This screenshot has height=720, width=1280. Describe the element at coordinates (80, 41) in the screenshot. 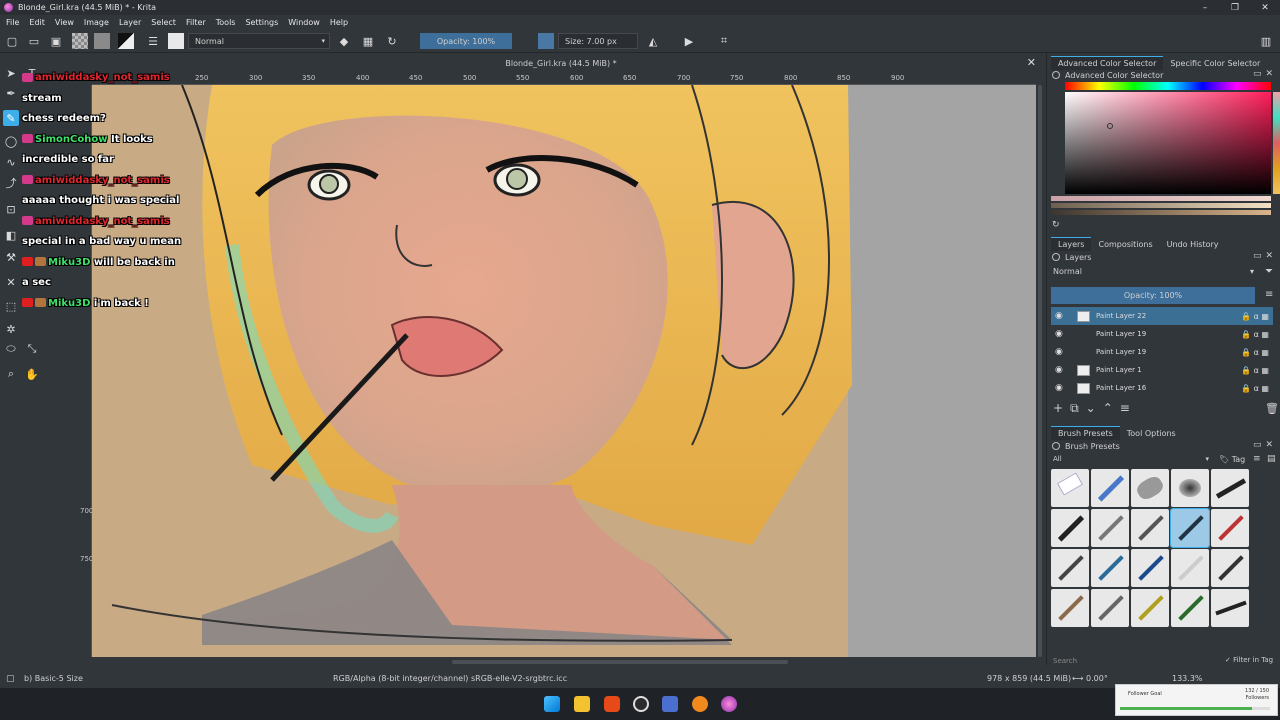

I see `pattern-swatch` at that location.